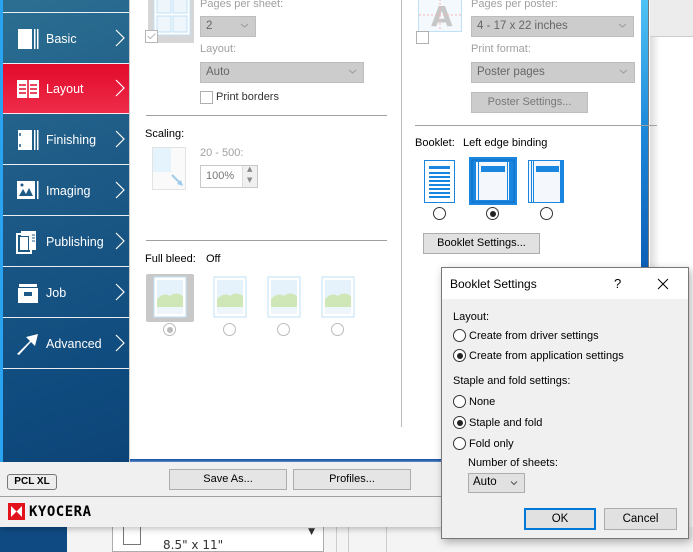 This screenshot has height=552, width=693. What do you see at coordinates (27, 344) in the screenshot?
I see `advanced-icon` at bounding box center [27, 344].